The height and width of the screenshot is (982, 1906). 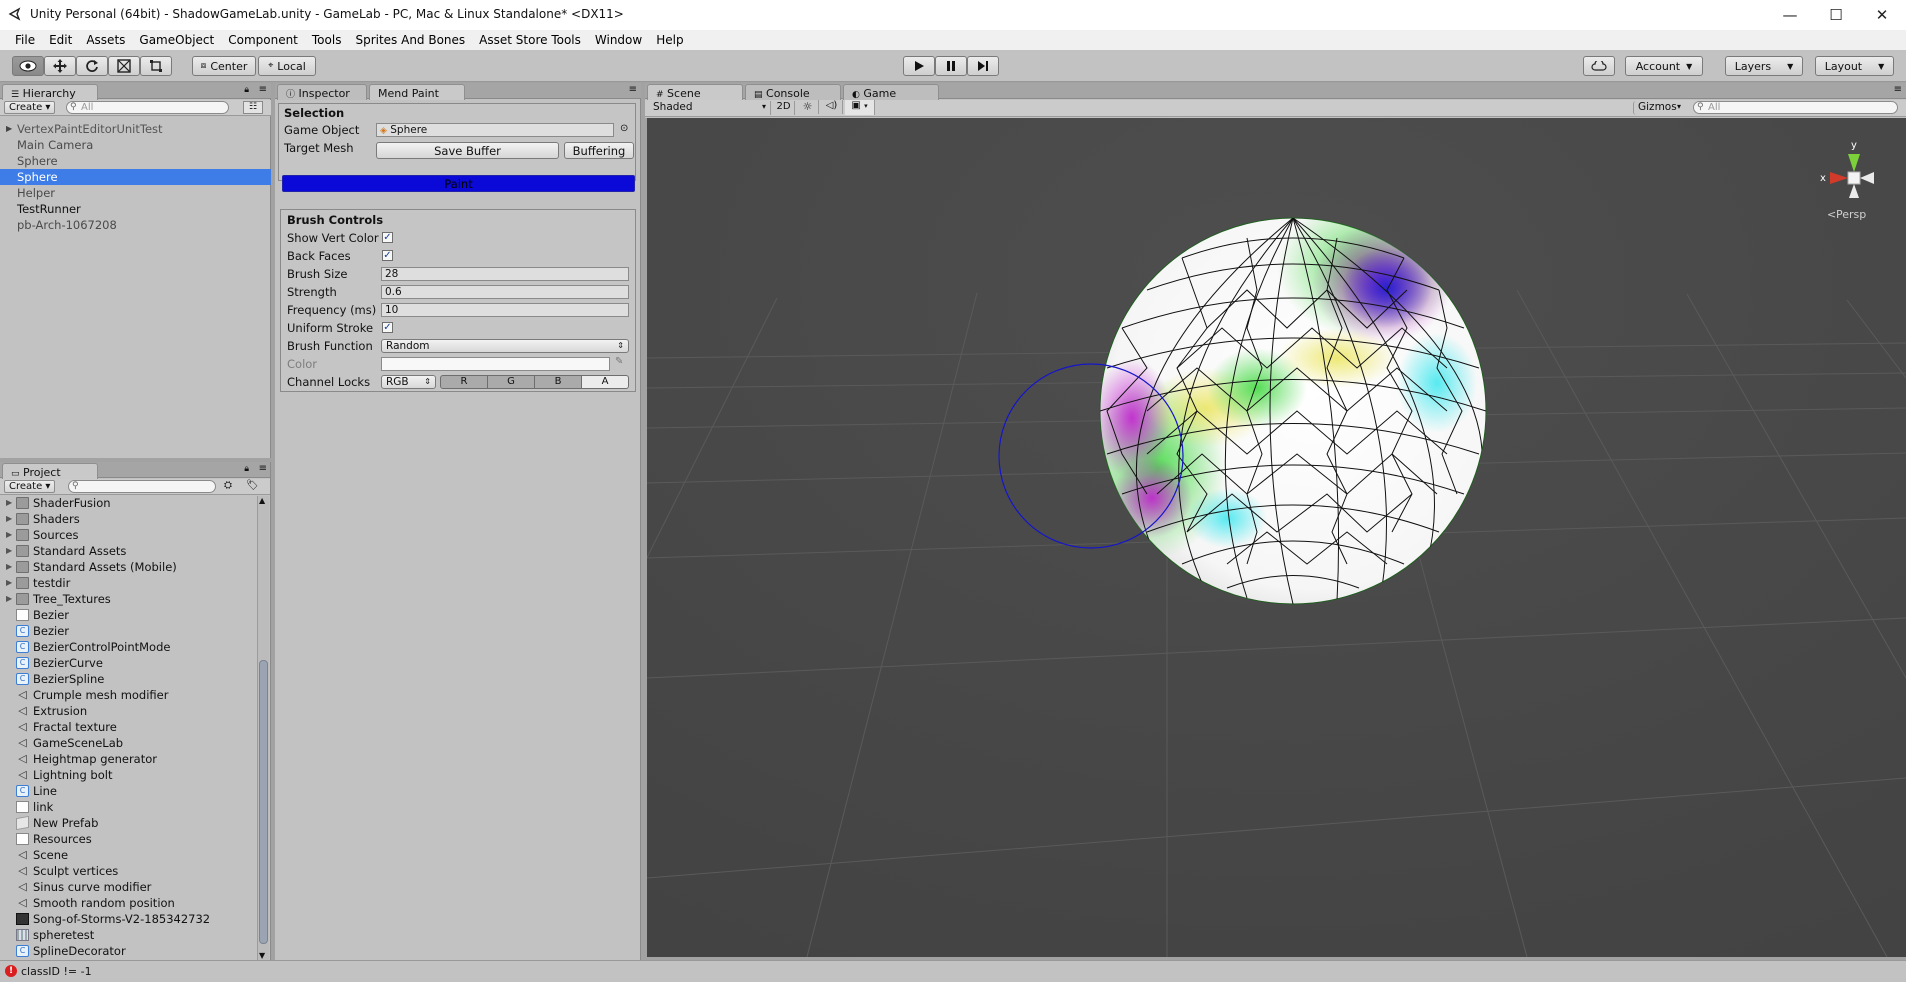 I want to click on gizmos-dropdown: Gizmos ▾, so click(x=1659, y=108).